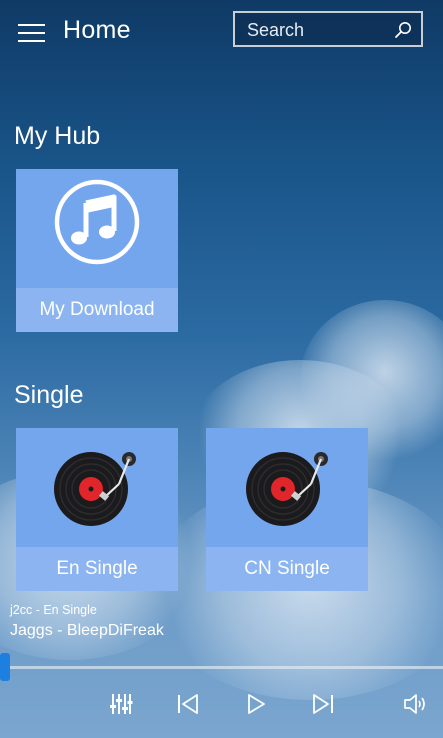  I want to click on menu-icon, so click(31, 33).